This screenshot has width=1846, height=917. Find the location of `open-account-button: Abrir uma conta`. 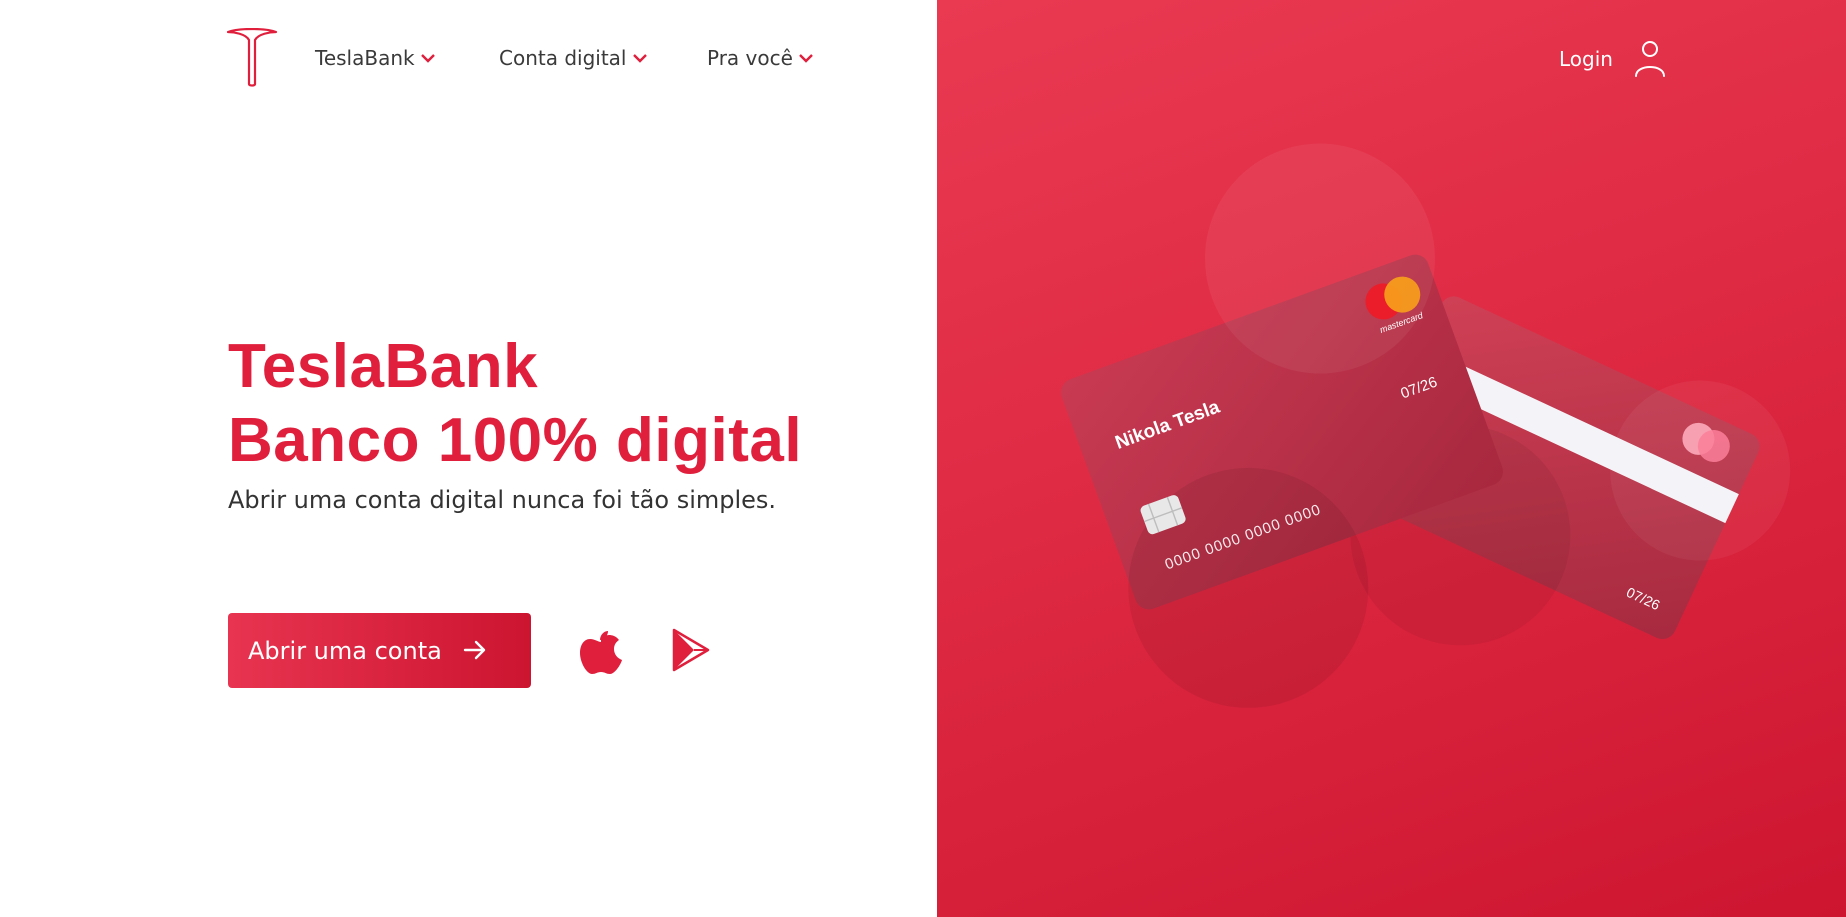

open-account-button: Abrir uma conta is located at coordinates (379, 650).